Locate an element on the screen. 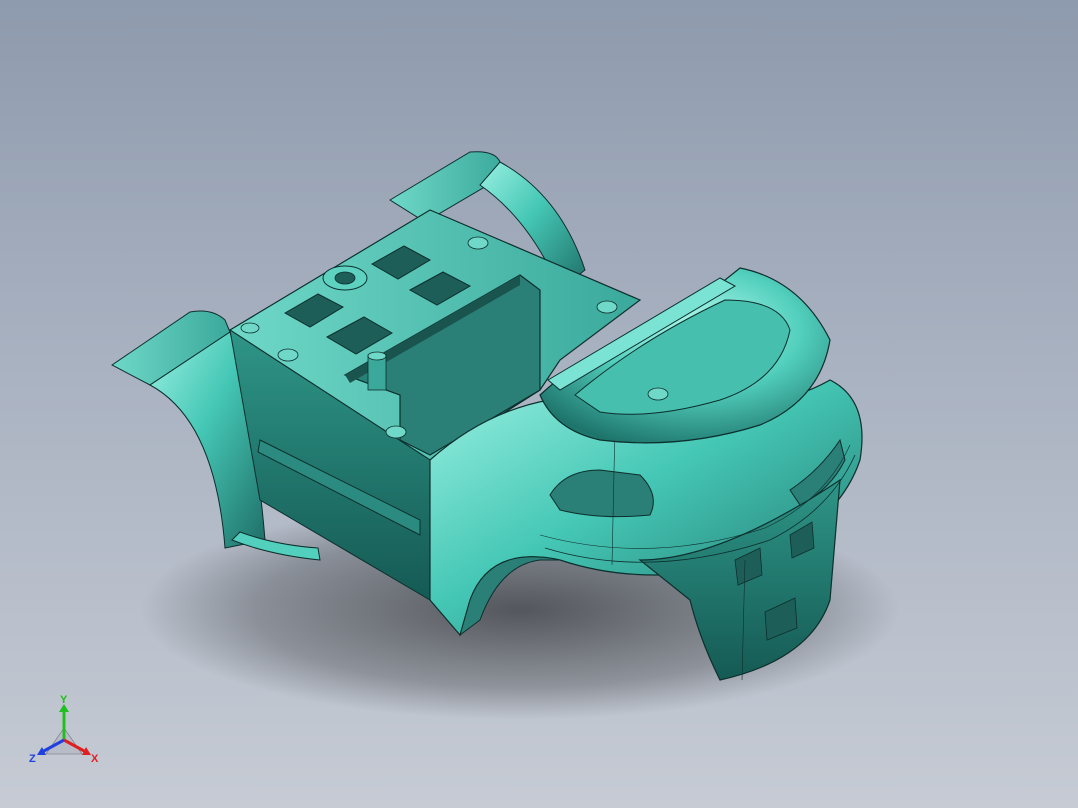 This screenshot has height=808, width=1078. orientation-triad: Y X Z is located at coordinates (64, 734).